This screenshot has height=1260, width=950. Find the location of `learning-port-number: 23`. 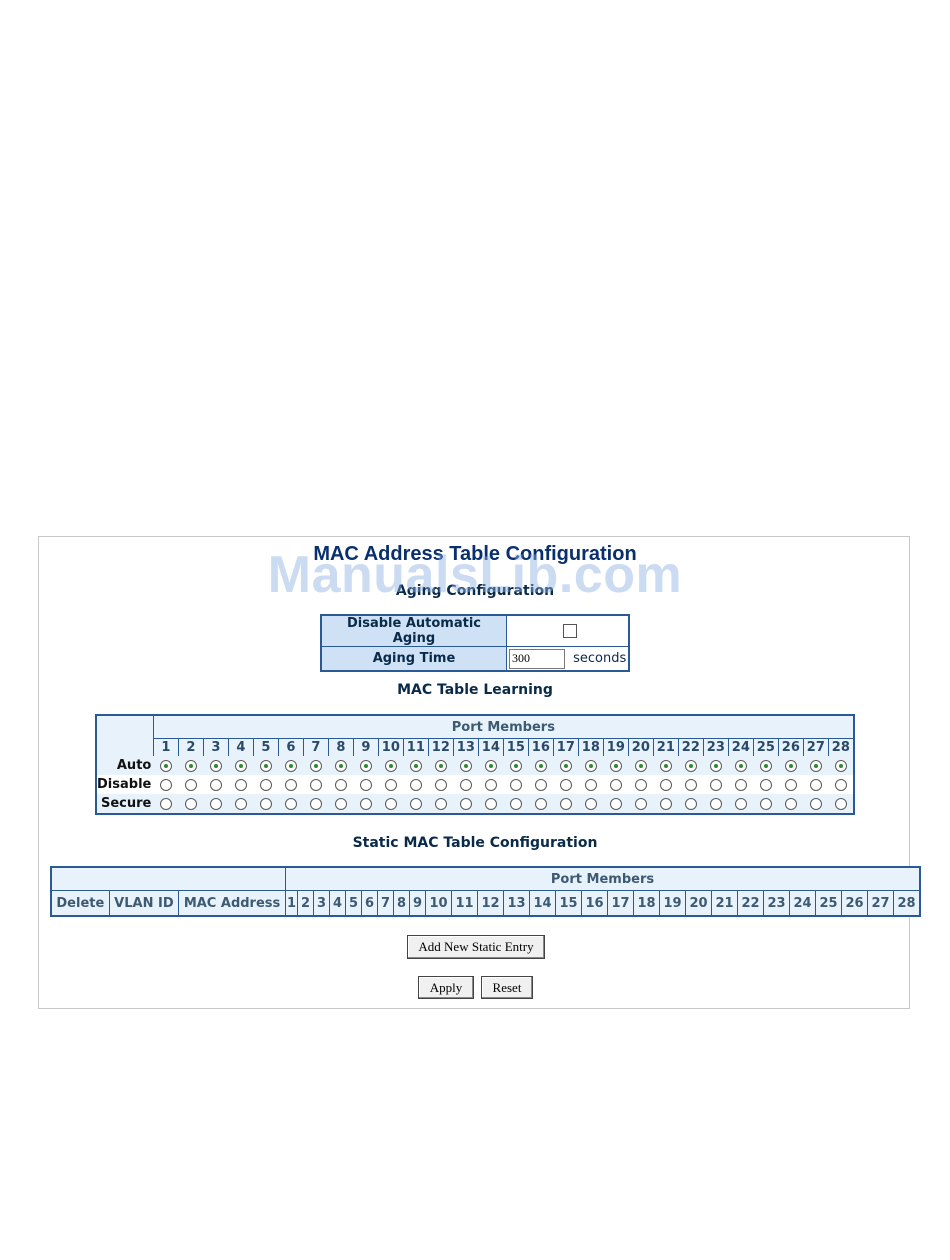

learning-port-number: 23 is located at coordinates (715, 747).